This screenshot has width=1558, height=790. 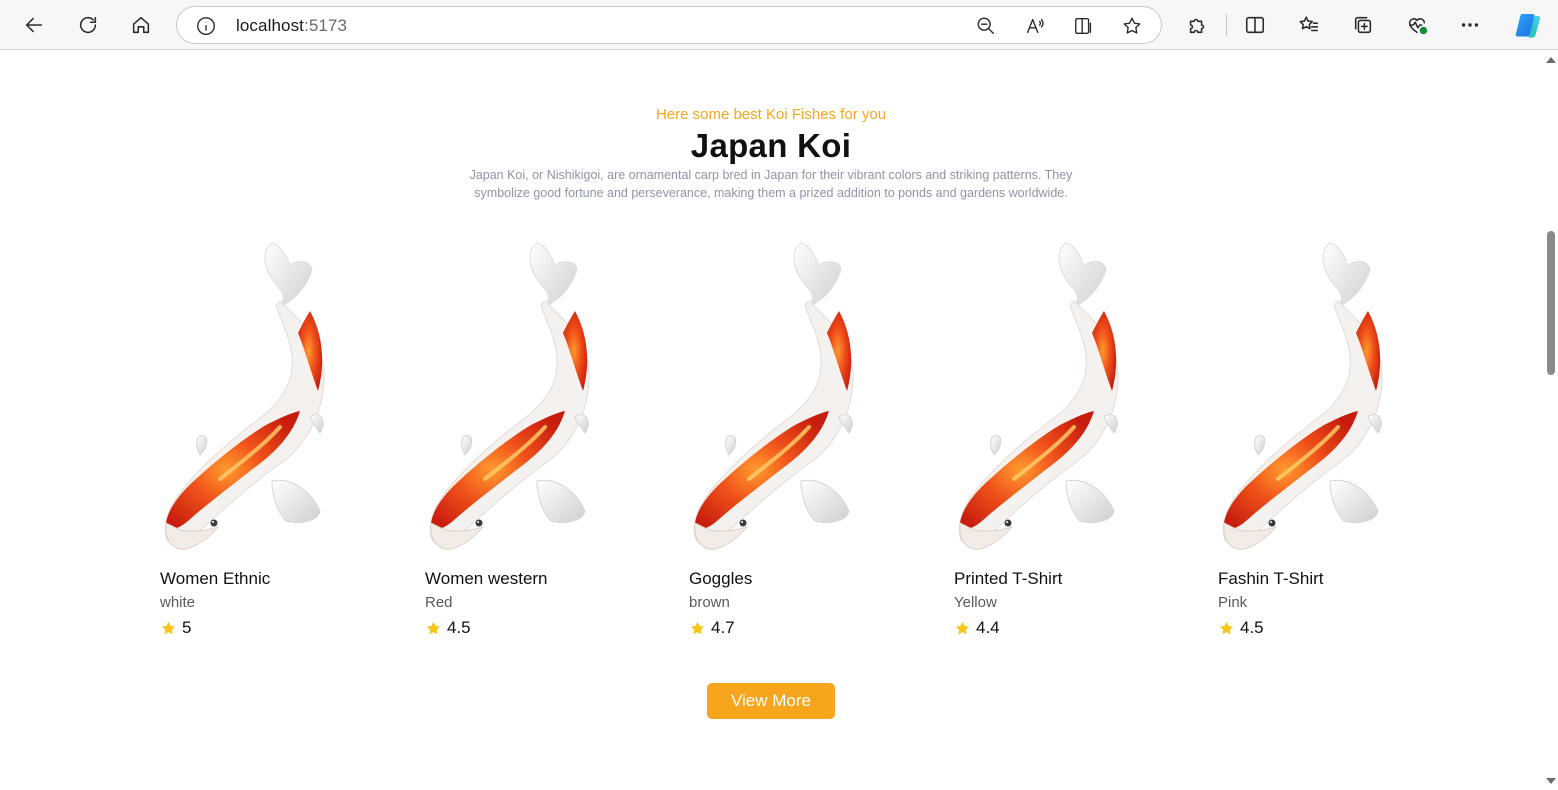 I want to click on refresh-icon, so click(x=88, y=25).